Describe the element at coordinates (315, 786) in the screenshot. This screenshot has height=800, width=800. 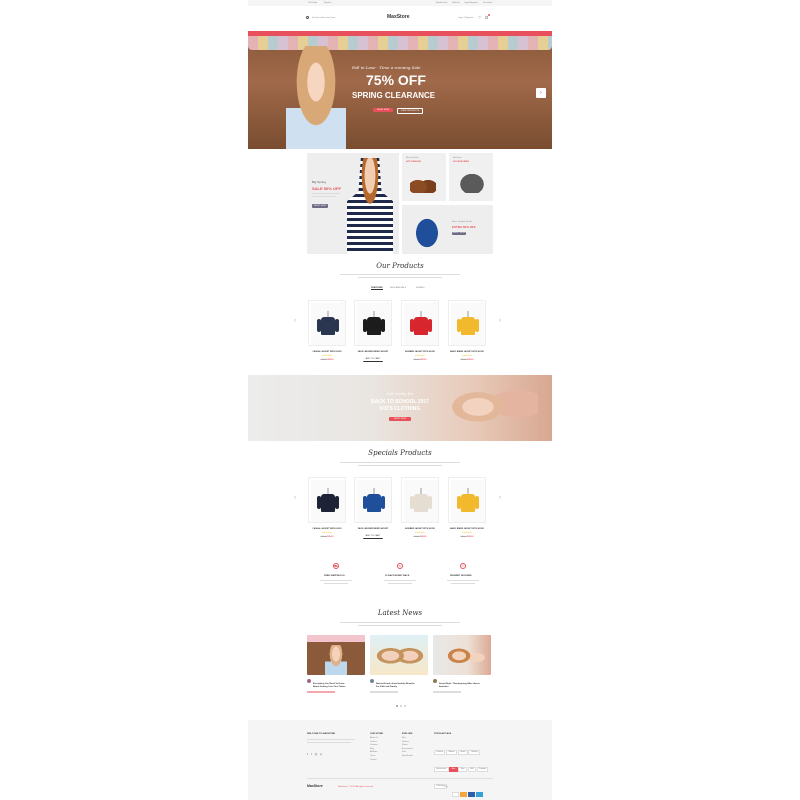
I see `footer-logo: MaxStore` at that location.